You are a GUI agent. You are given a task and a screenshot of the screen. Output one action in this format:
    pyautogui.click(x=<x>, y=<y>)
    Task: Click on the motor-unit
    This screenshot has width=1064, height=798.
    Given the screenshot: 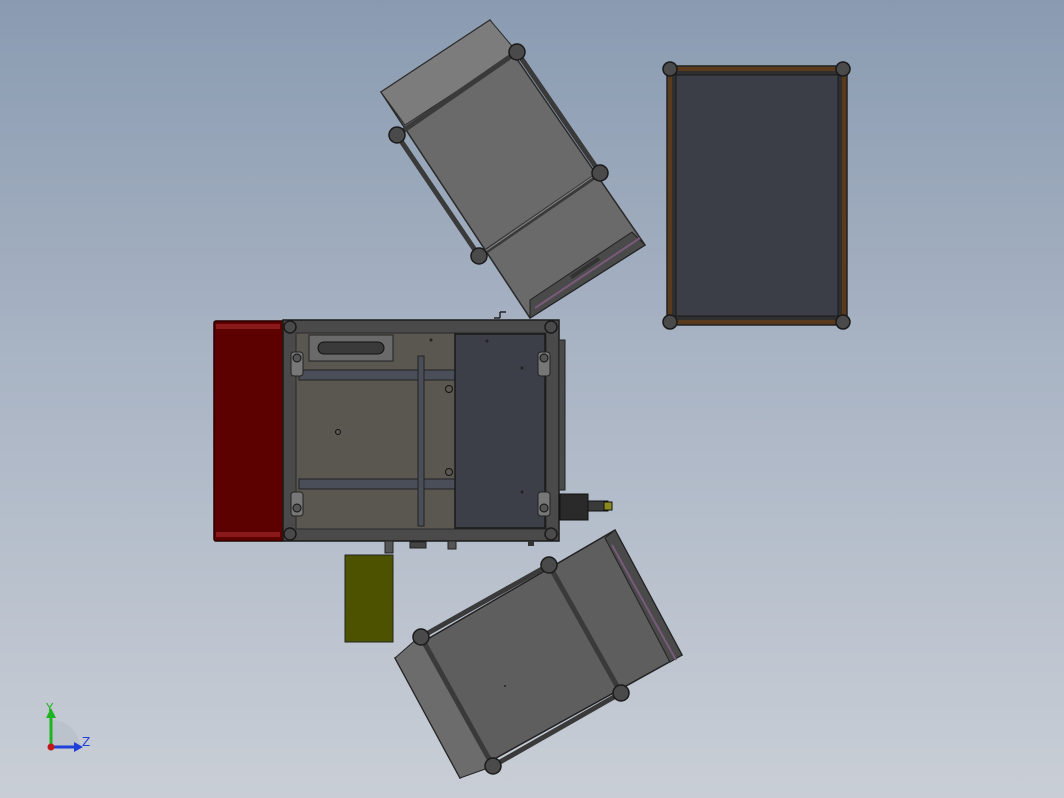 What is the action you would take?
    pyautogui.click(x=586, y=507)
    